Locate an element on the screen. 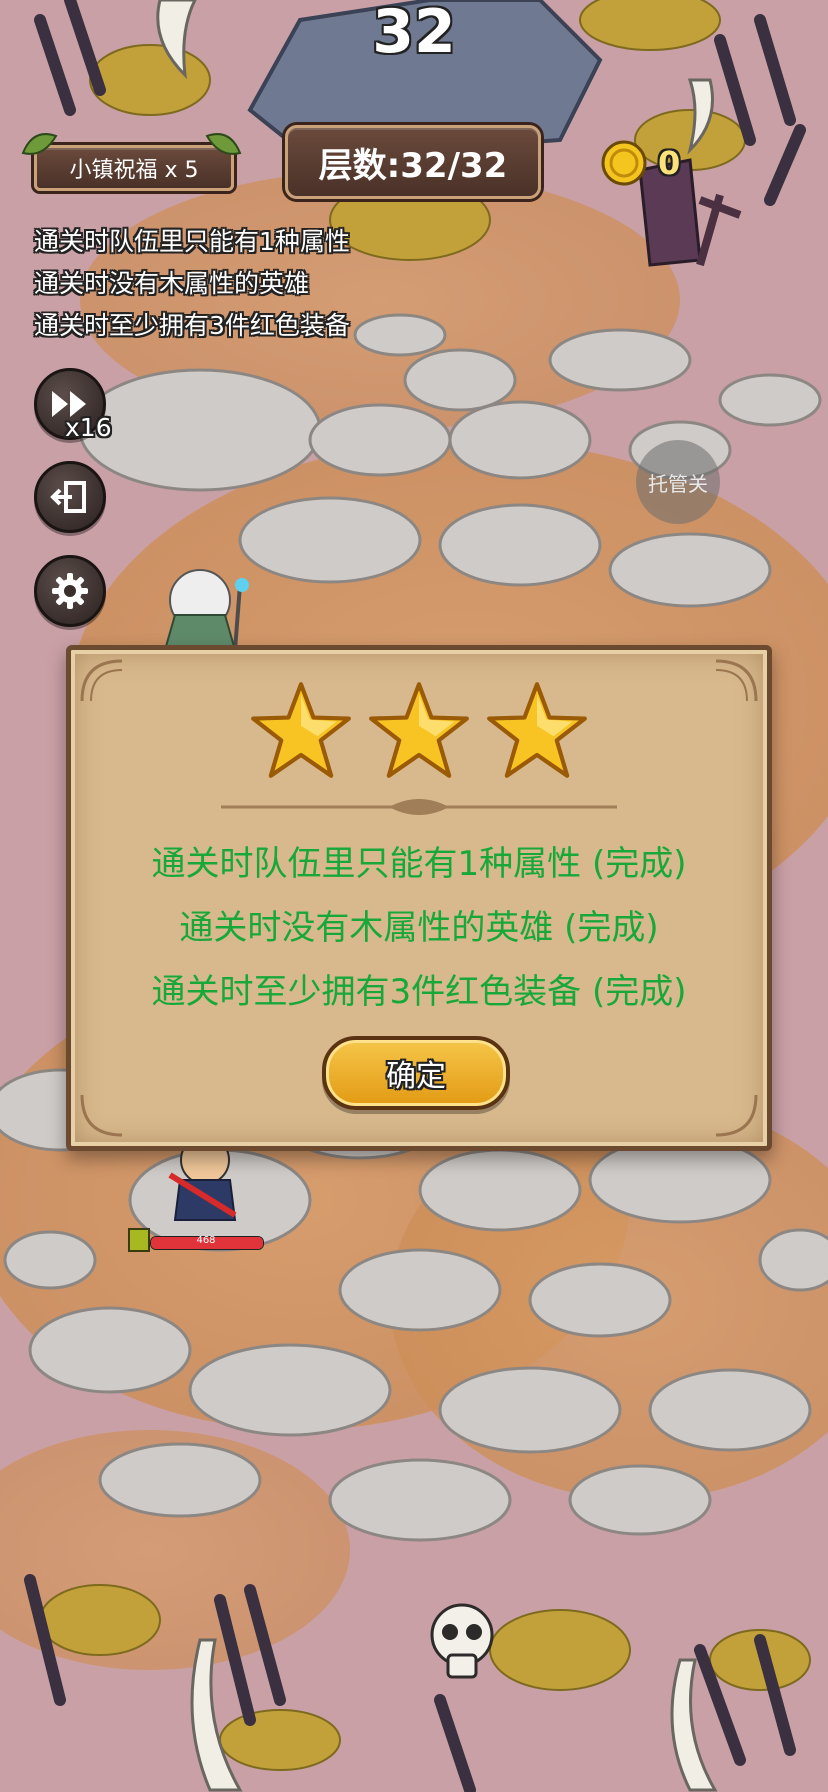 This screenshot has height=1792, width=828. ornamental-divider is located at coordinates (419, 807).